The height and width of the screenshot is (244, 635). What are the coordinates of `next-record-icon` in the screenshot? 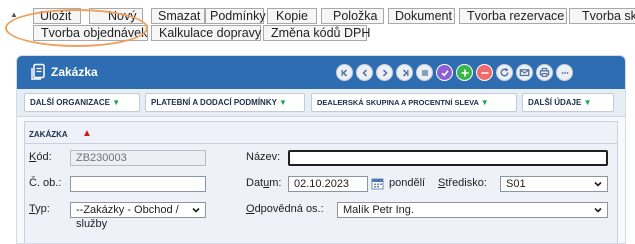 It's located at (384, 72).